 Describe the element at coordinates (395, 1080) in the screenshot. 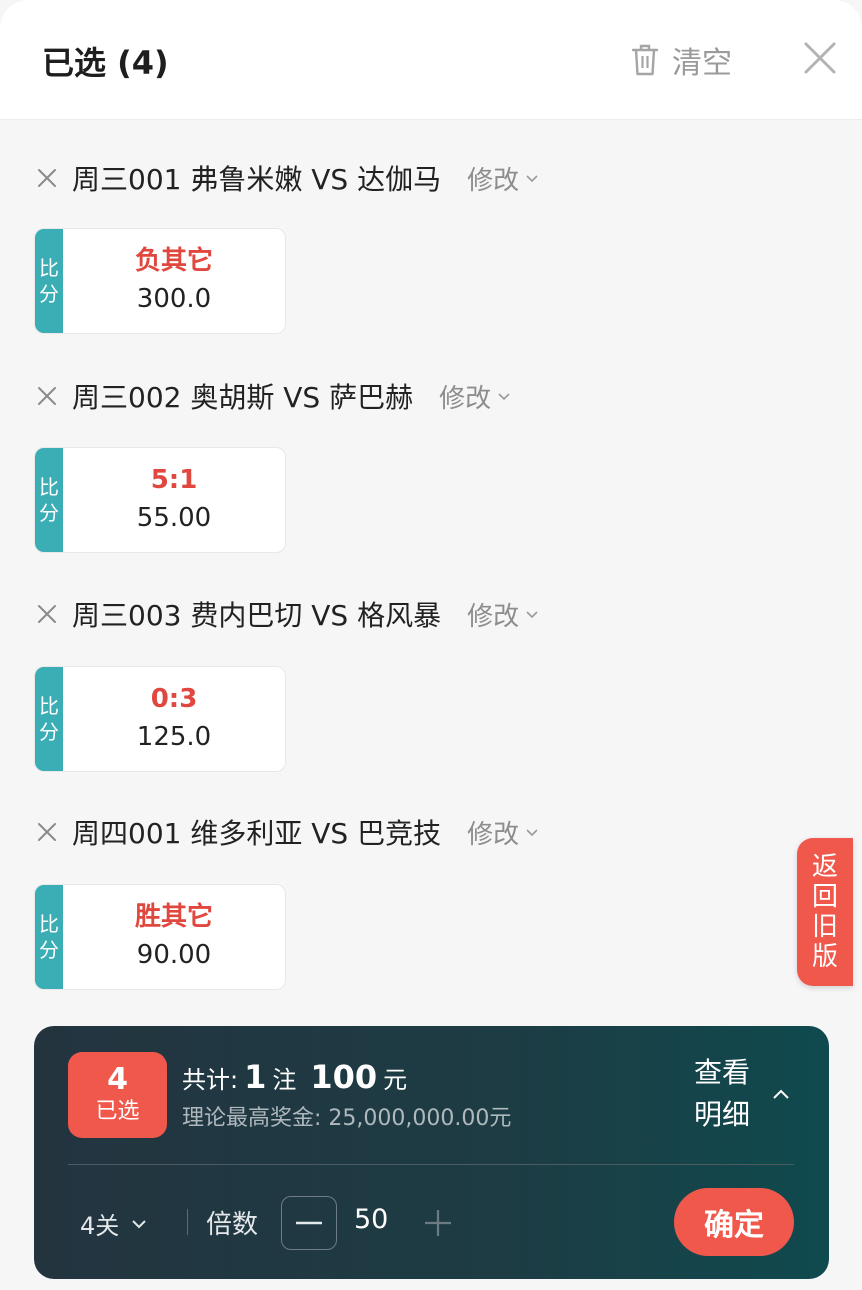

I see `amount-unit: 元` at that location.